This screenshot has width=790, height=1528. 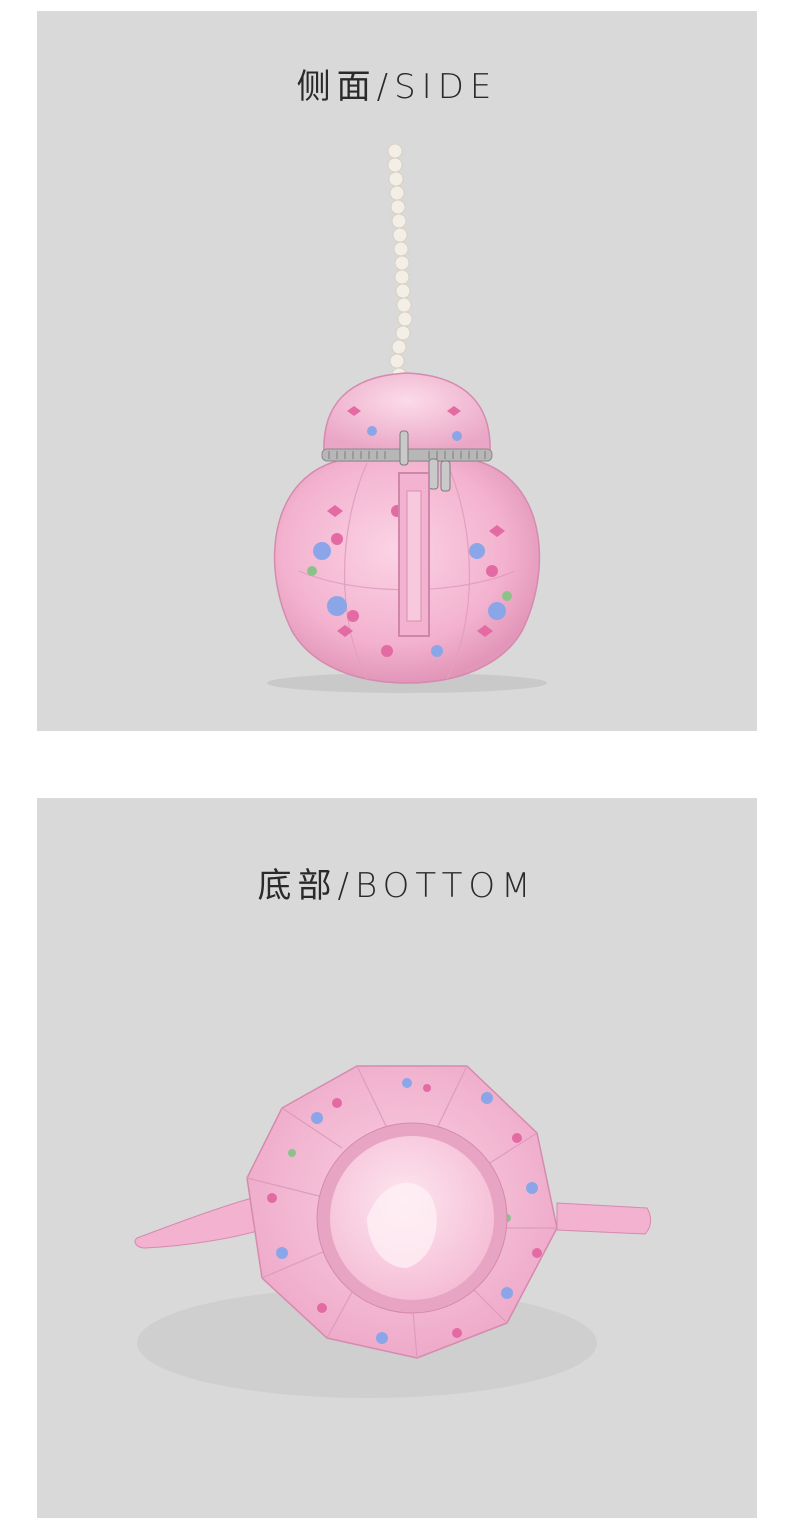 What do you see at coordinates (604, 1218) in the screenshot?
I see `bottom-handle` at bounding box center [604, 1218].